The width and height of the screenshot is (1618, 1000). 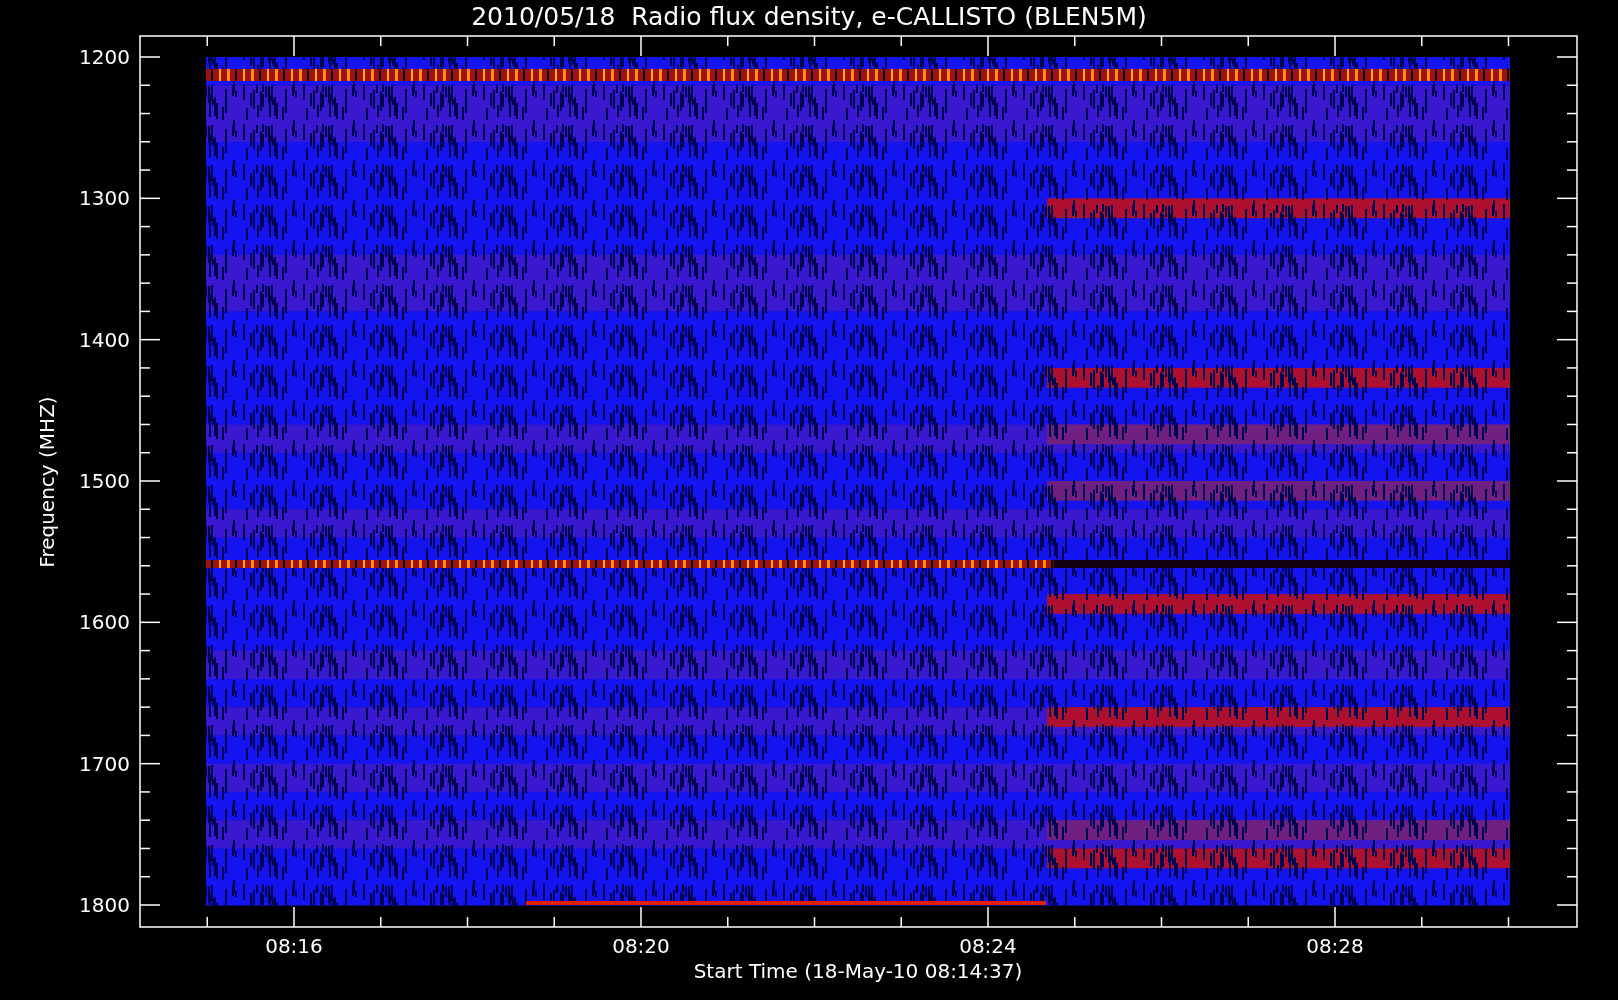 I want to click on x-axis-label: Start Time (18-May-10 08:14:37), so click(x=858, y=971).